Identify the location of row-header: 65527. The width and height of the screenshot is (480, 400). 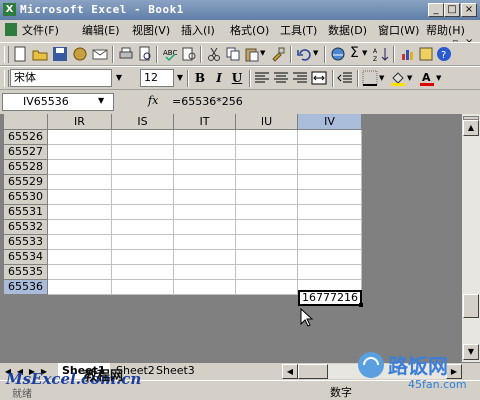
(26, 152).